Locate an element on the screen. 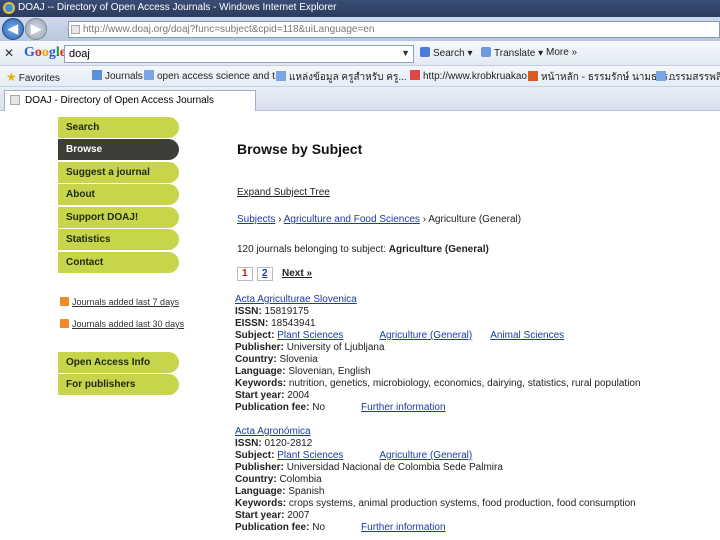 This screenshot has width=720, height=540. next-page-link: Next » is located at coordinates (297, 273).